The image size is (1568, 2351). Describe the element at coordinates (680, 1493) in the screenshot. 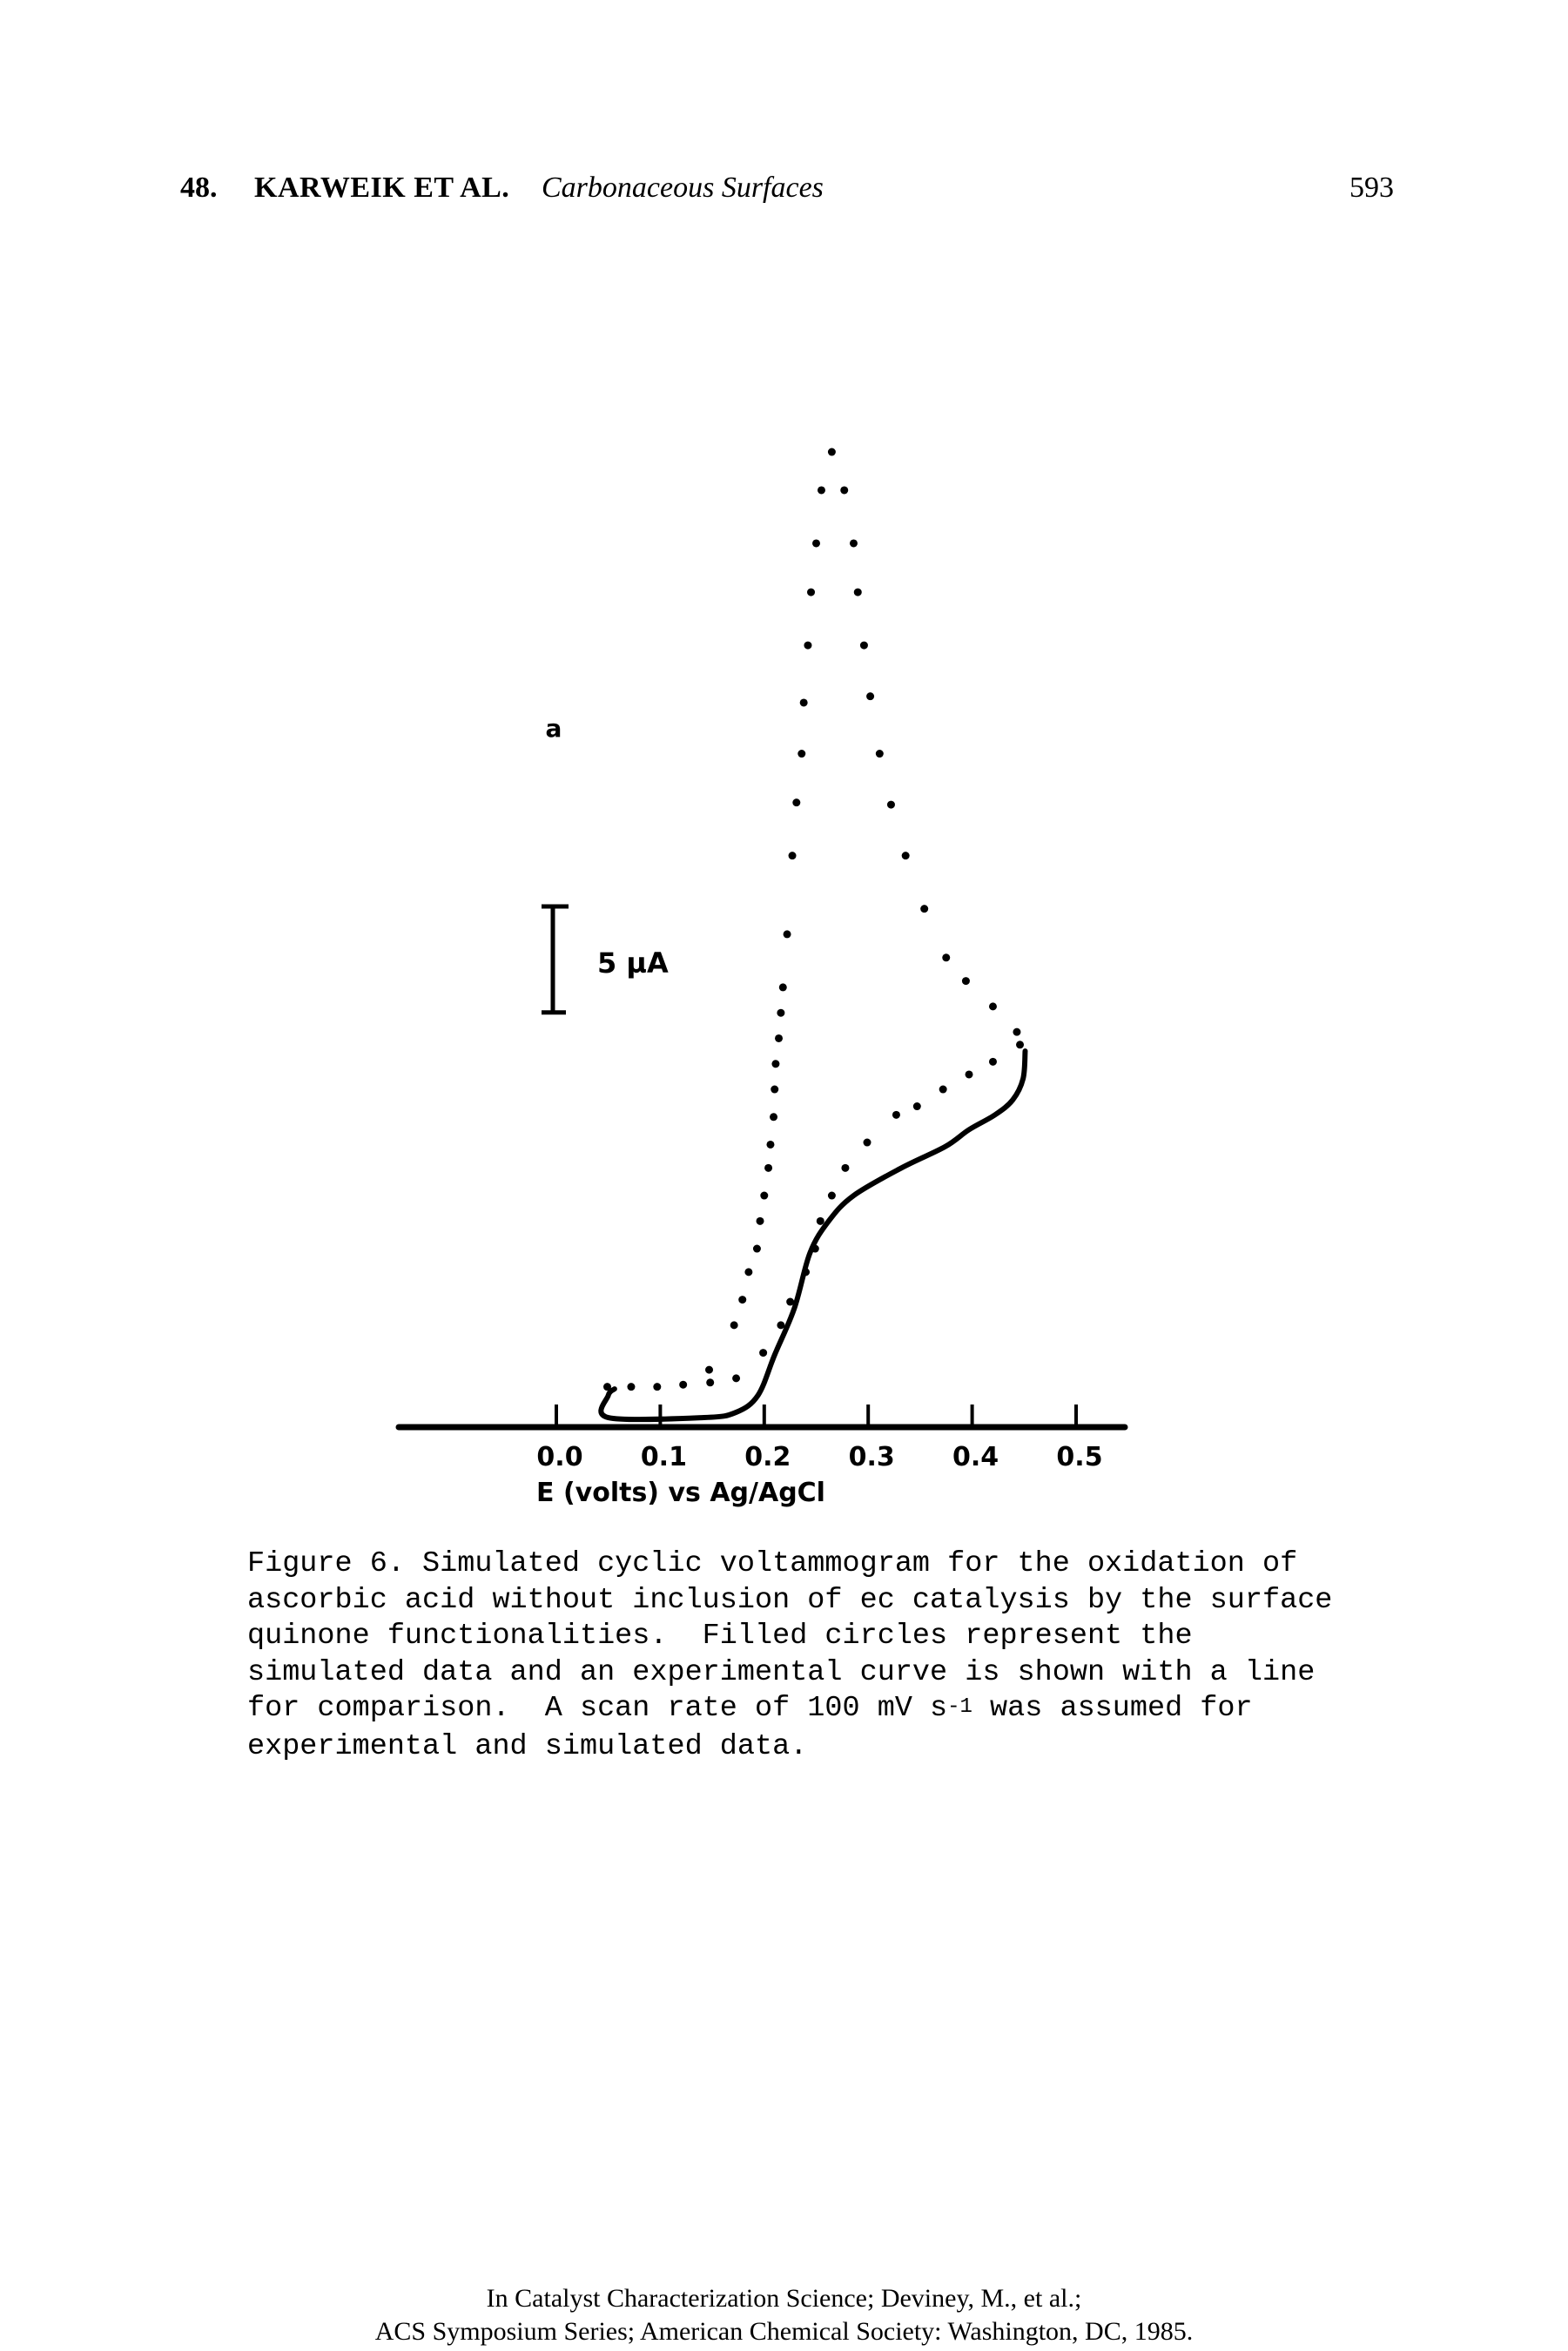

I see `x-axis-title: E (volts) vs Ag/AgCl` at that location.